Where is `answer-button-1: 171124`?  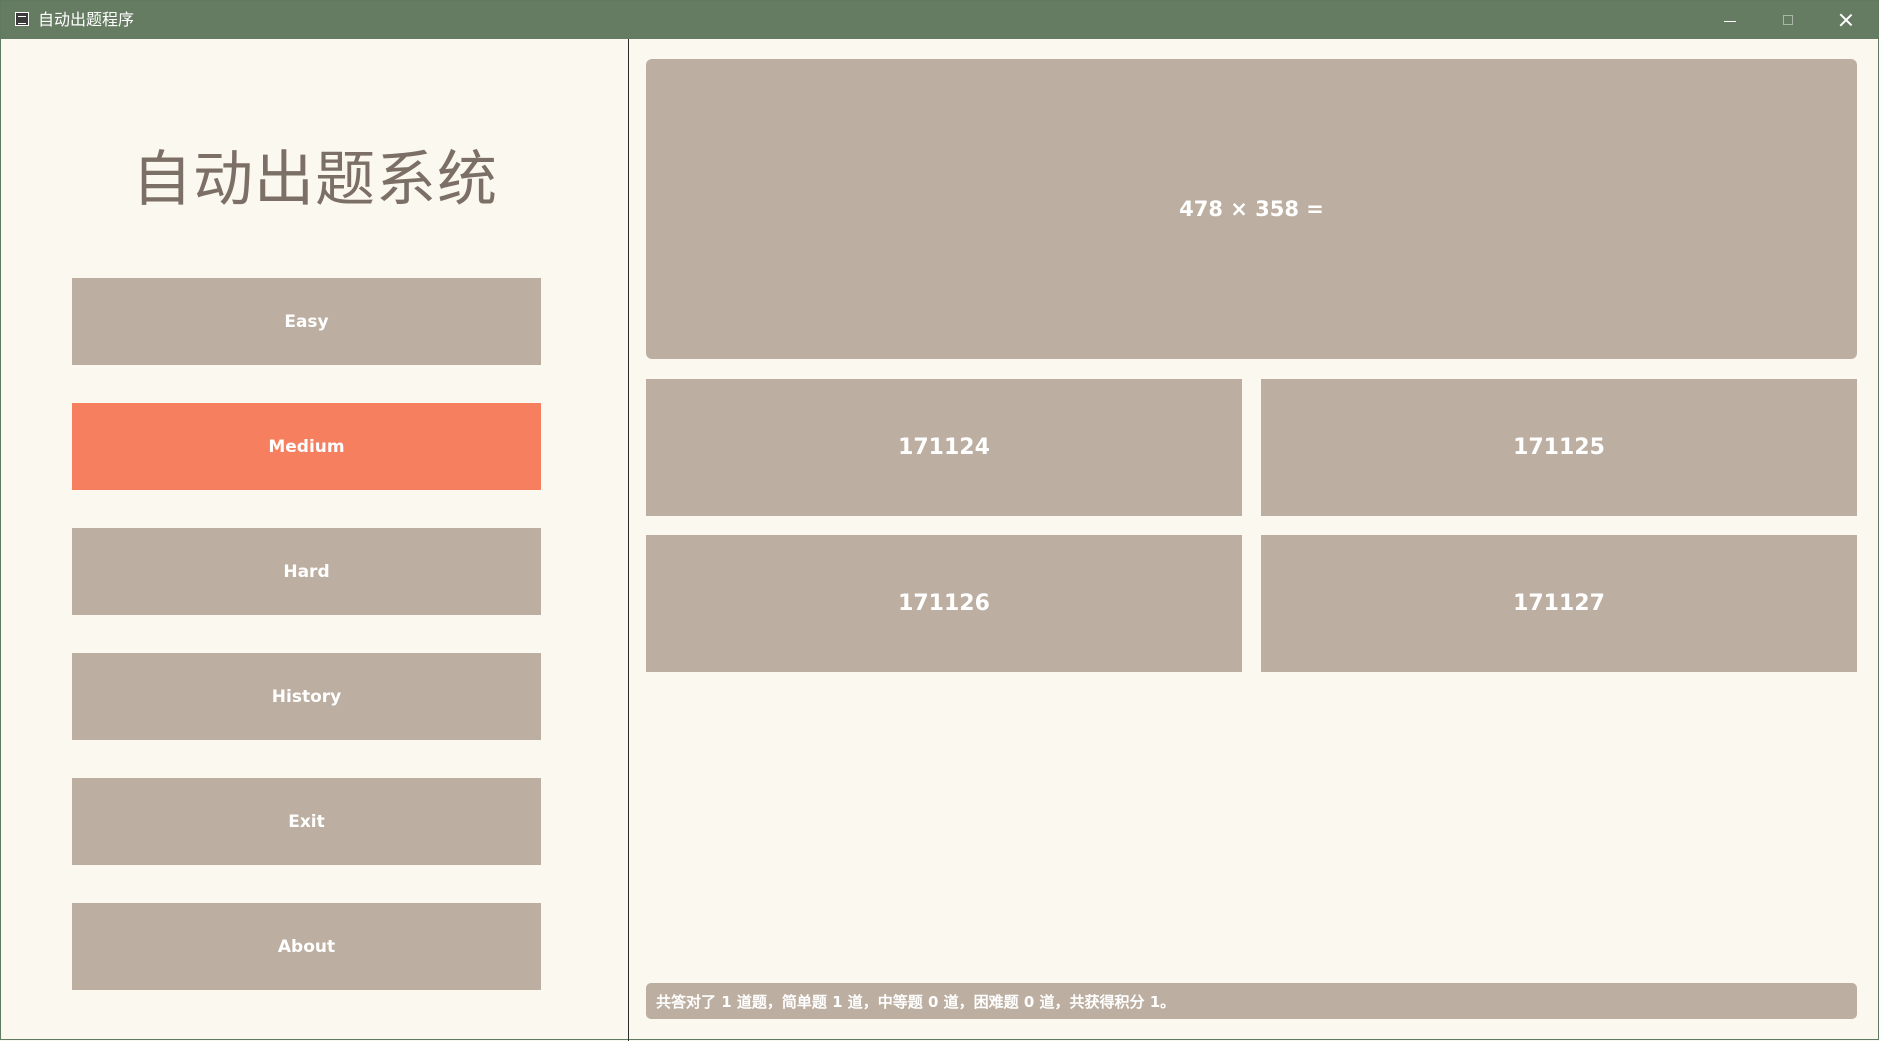
answer-button-1: 171124 is located at coordinates (944, 447).